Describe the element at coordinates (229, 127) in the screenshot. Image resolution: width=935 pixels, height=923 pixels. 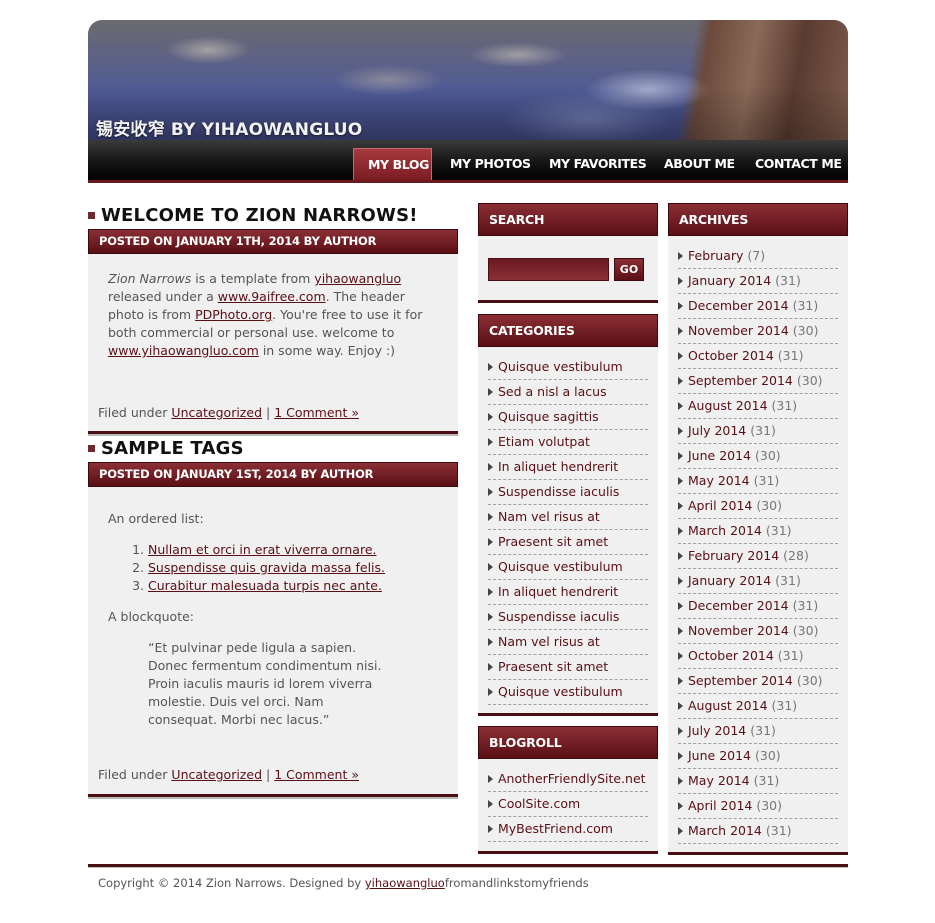
I see `site-title: 锡安收窄 BY YIHAOWANGLUO` at that location.